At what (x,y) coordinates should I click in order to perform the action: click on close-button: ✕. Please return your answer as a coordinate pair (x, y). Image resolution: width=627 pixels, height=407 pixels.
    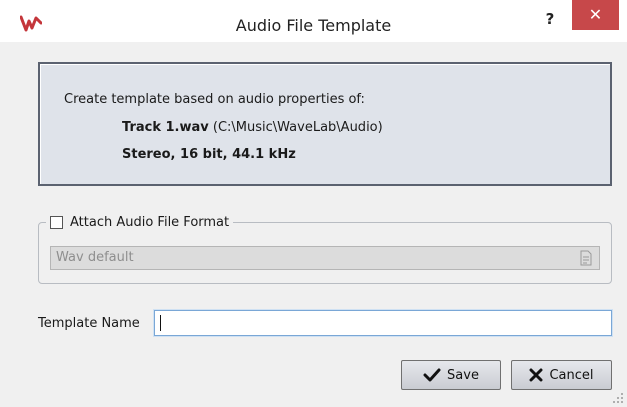
    Looking at the image, I should click on (595, 15).